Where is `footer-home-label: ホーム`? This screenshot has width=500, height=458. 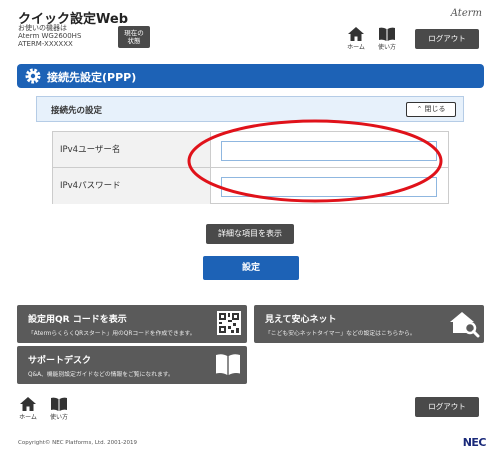
footer-home-label: ホーム is located at coordinates (28, 417).